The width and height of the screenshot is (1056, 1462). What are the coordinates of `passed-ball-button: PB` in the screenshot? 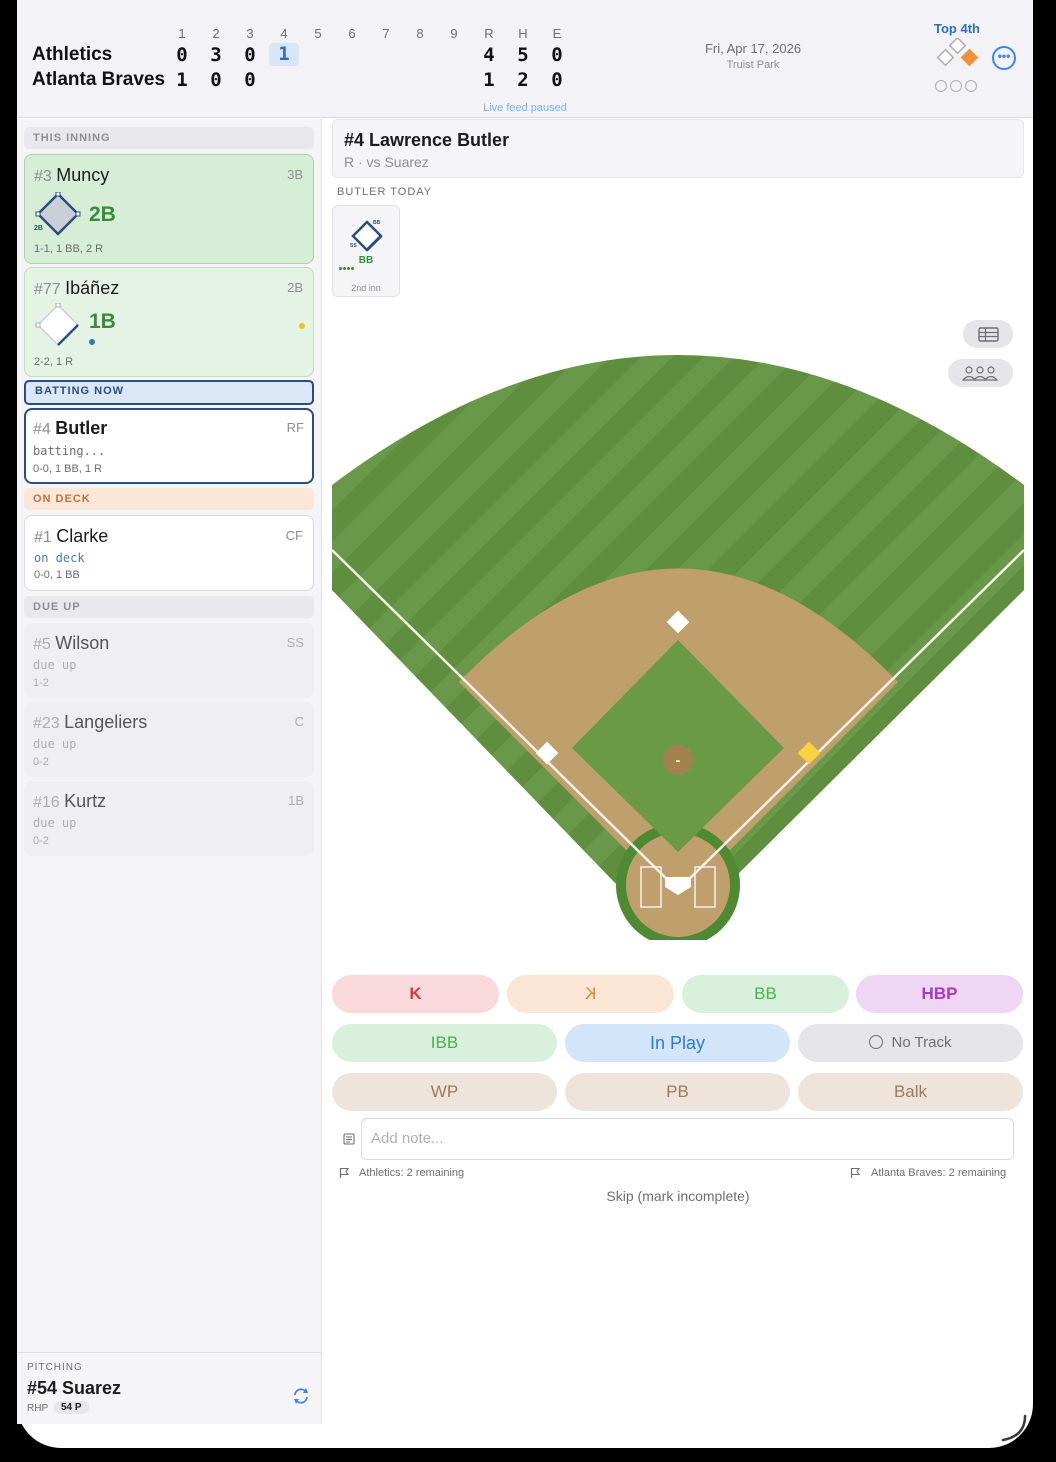 It's located at (677, 1092).